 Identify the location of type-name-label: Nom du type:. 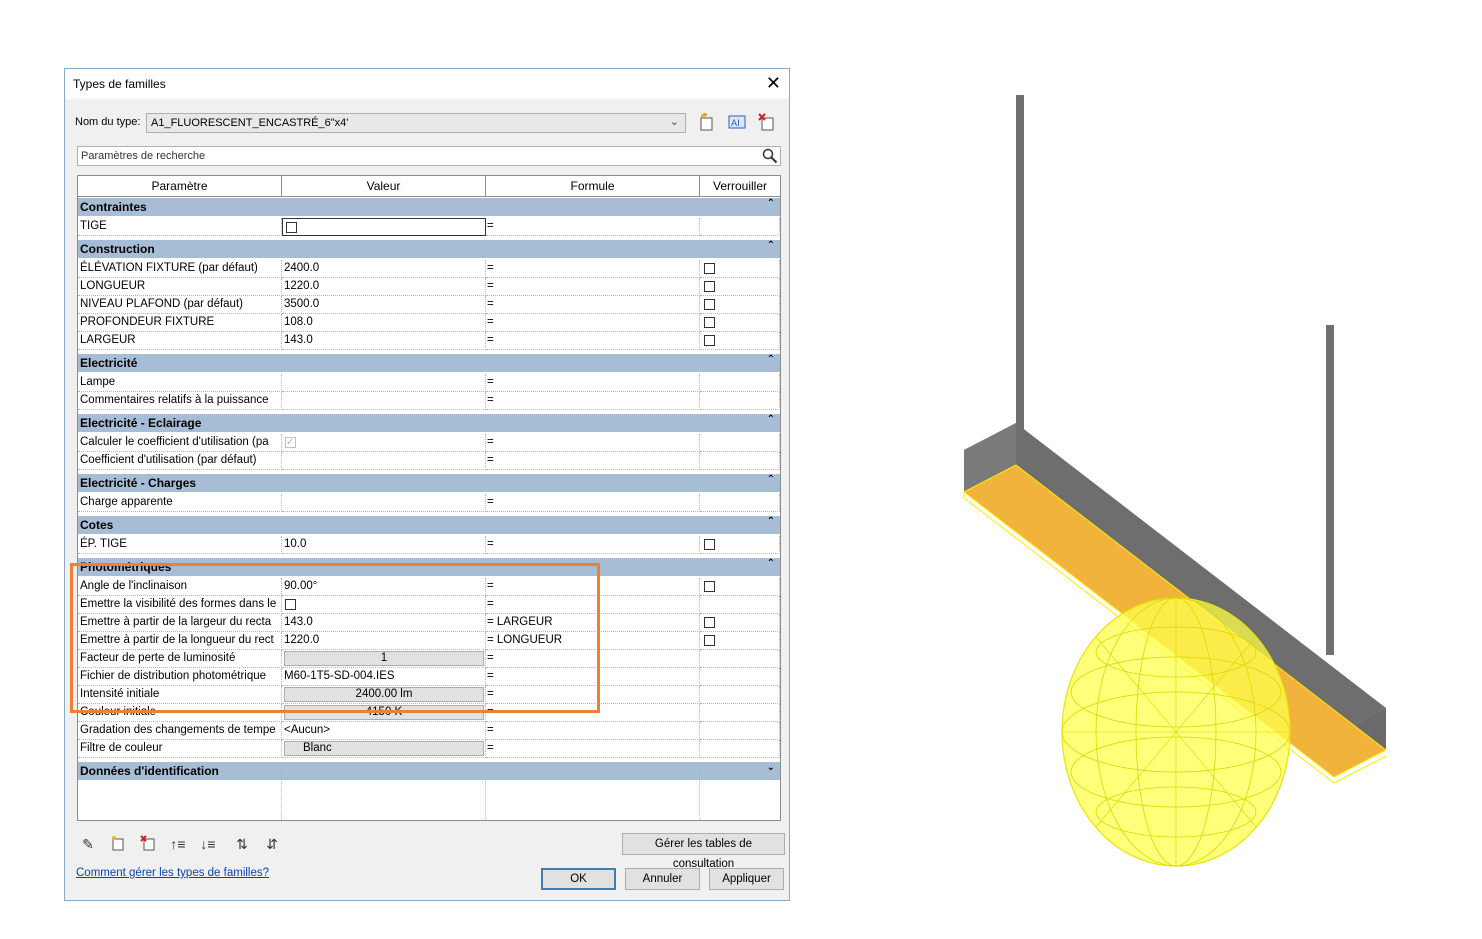
(108, 122).